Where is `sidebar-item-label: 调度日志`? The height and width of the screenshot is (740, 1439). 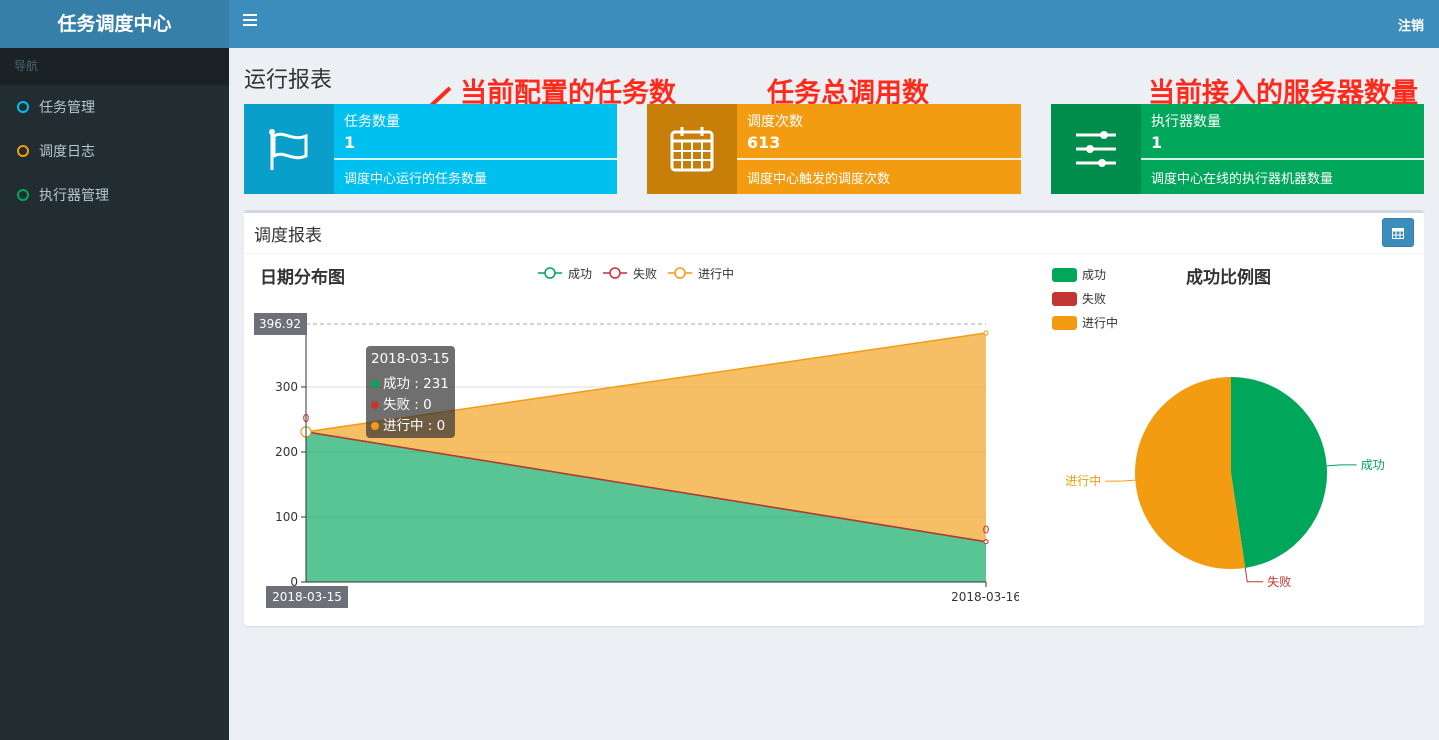
sidebar-item-label: 调度日志 is located at coordinates (67, 152).